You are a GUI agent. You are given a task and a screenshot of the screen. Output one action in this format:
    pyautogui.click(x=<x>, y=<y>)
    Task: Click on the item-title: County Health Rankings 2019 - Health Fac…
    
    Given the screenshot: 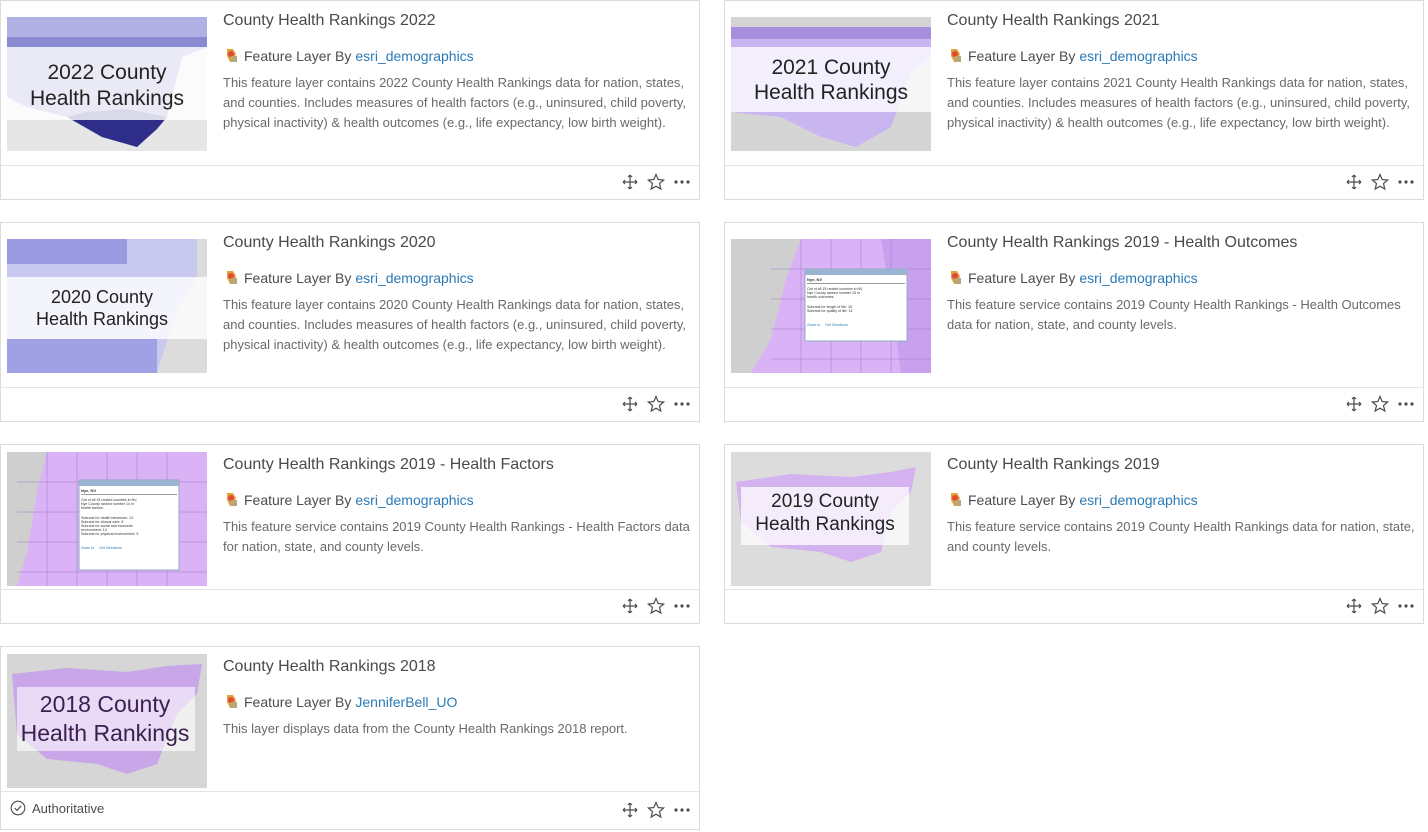 What is the action you would take?
    pyautogui.click(x=388, y=465)
    